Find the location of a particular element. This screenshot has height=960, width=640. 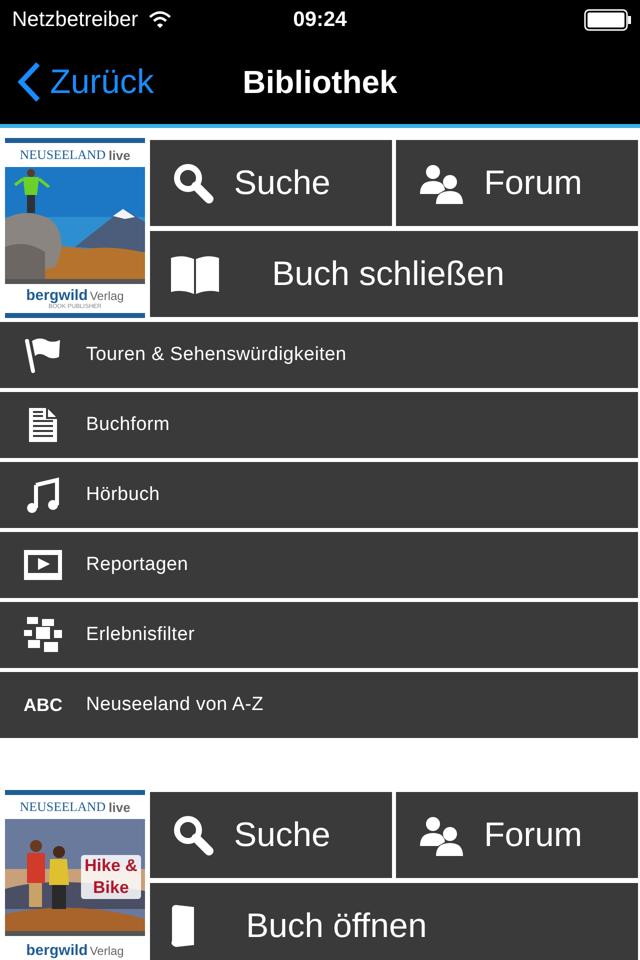

document-icon is located at coordinates (43, 425).